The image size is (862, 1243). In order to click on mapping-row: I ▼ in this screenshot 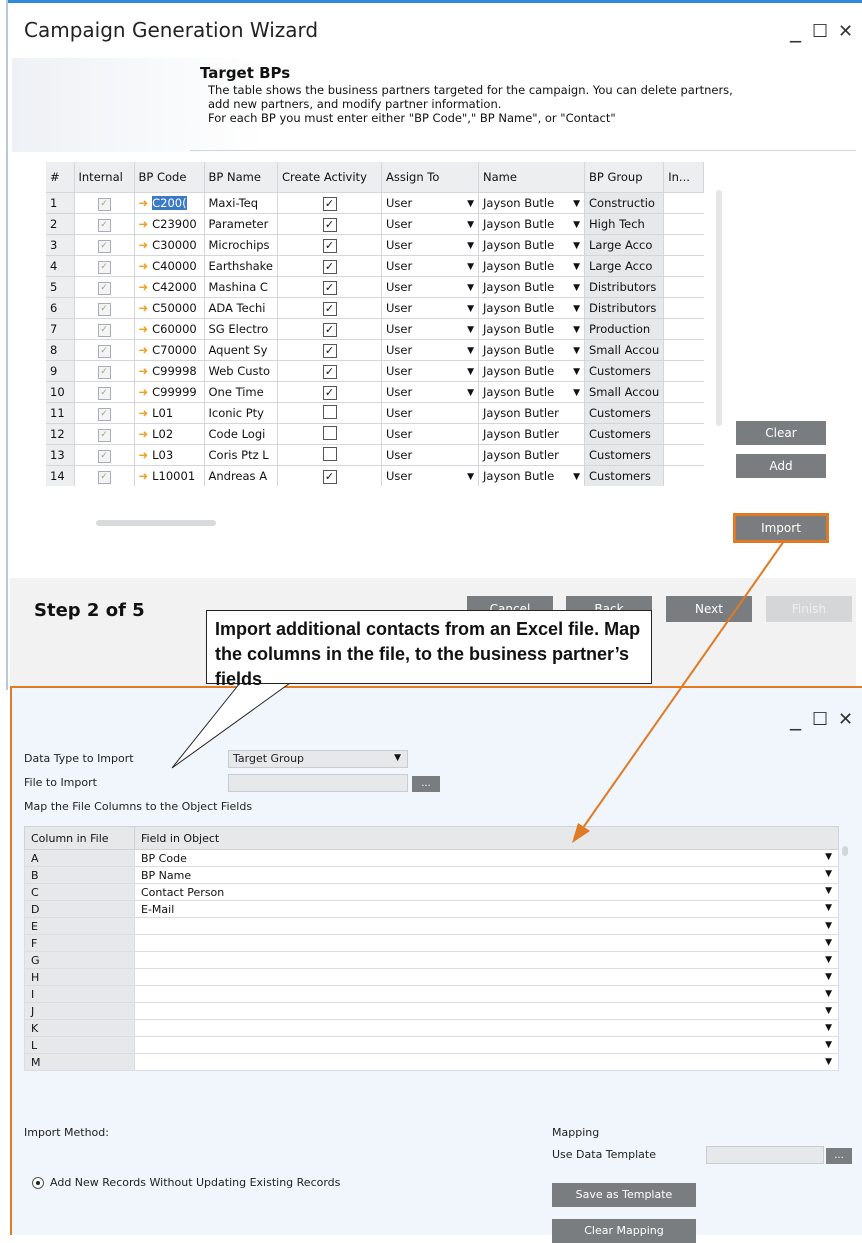, I will do `click(431, 994)`.